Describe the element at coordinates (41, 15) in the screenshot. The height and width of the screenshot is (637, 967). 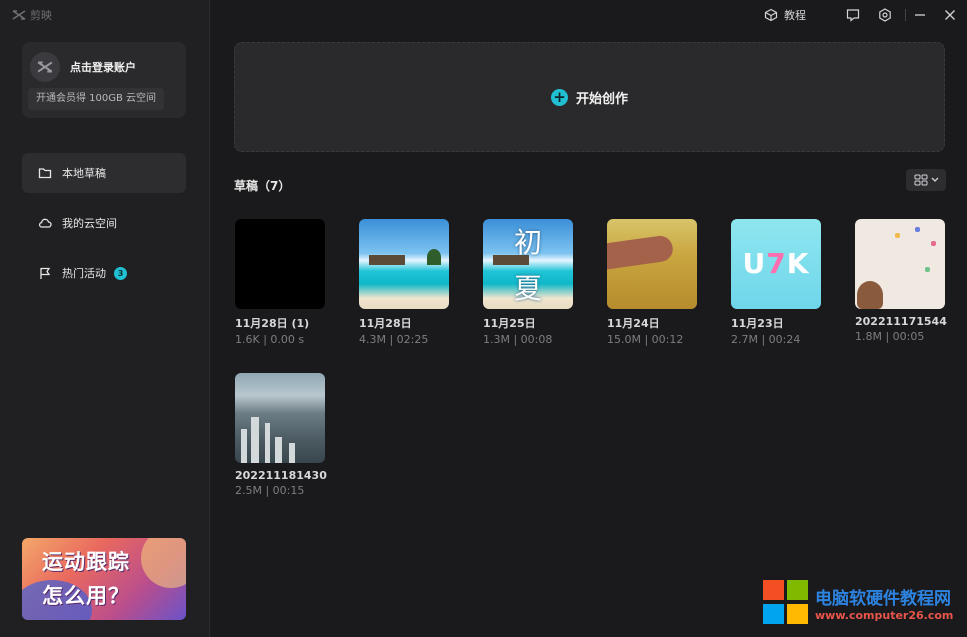
I see `app-name: 剪映` at that location.